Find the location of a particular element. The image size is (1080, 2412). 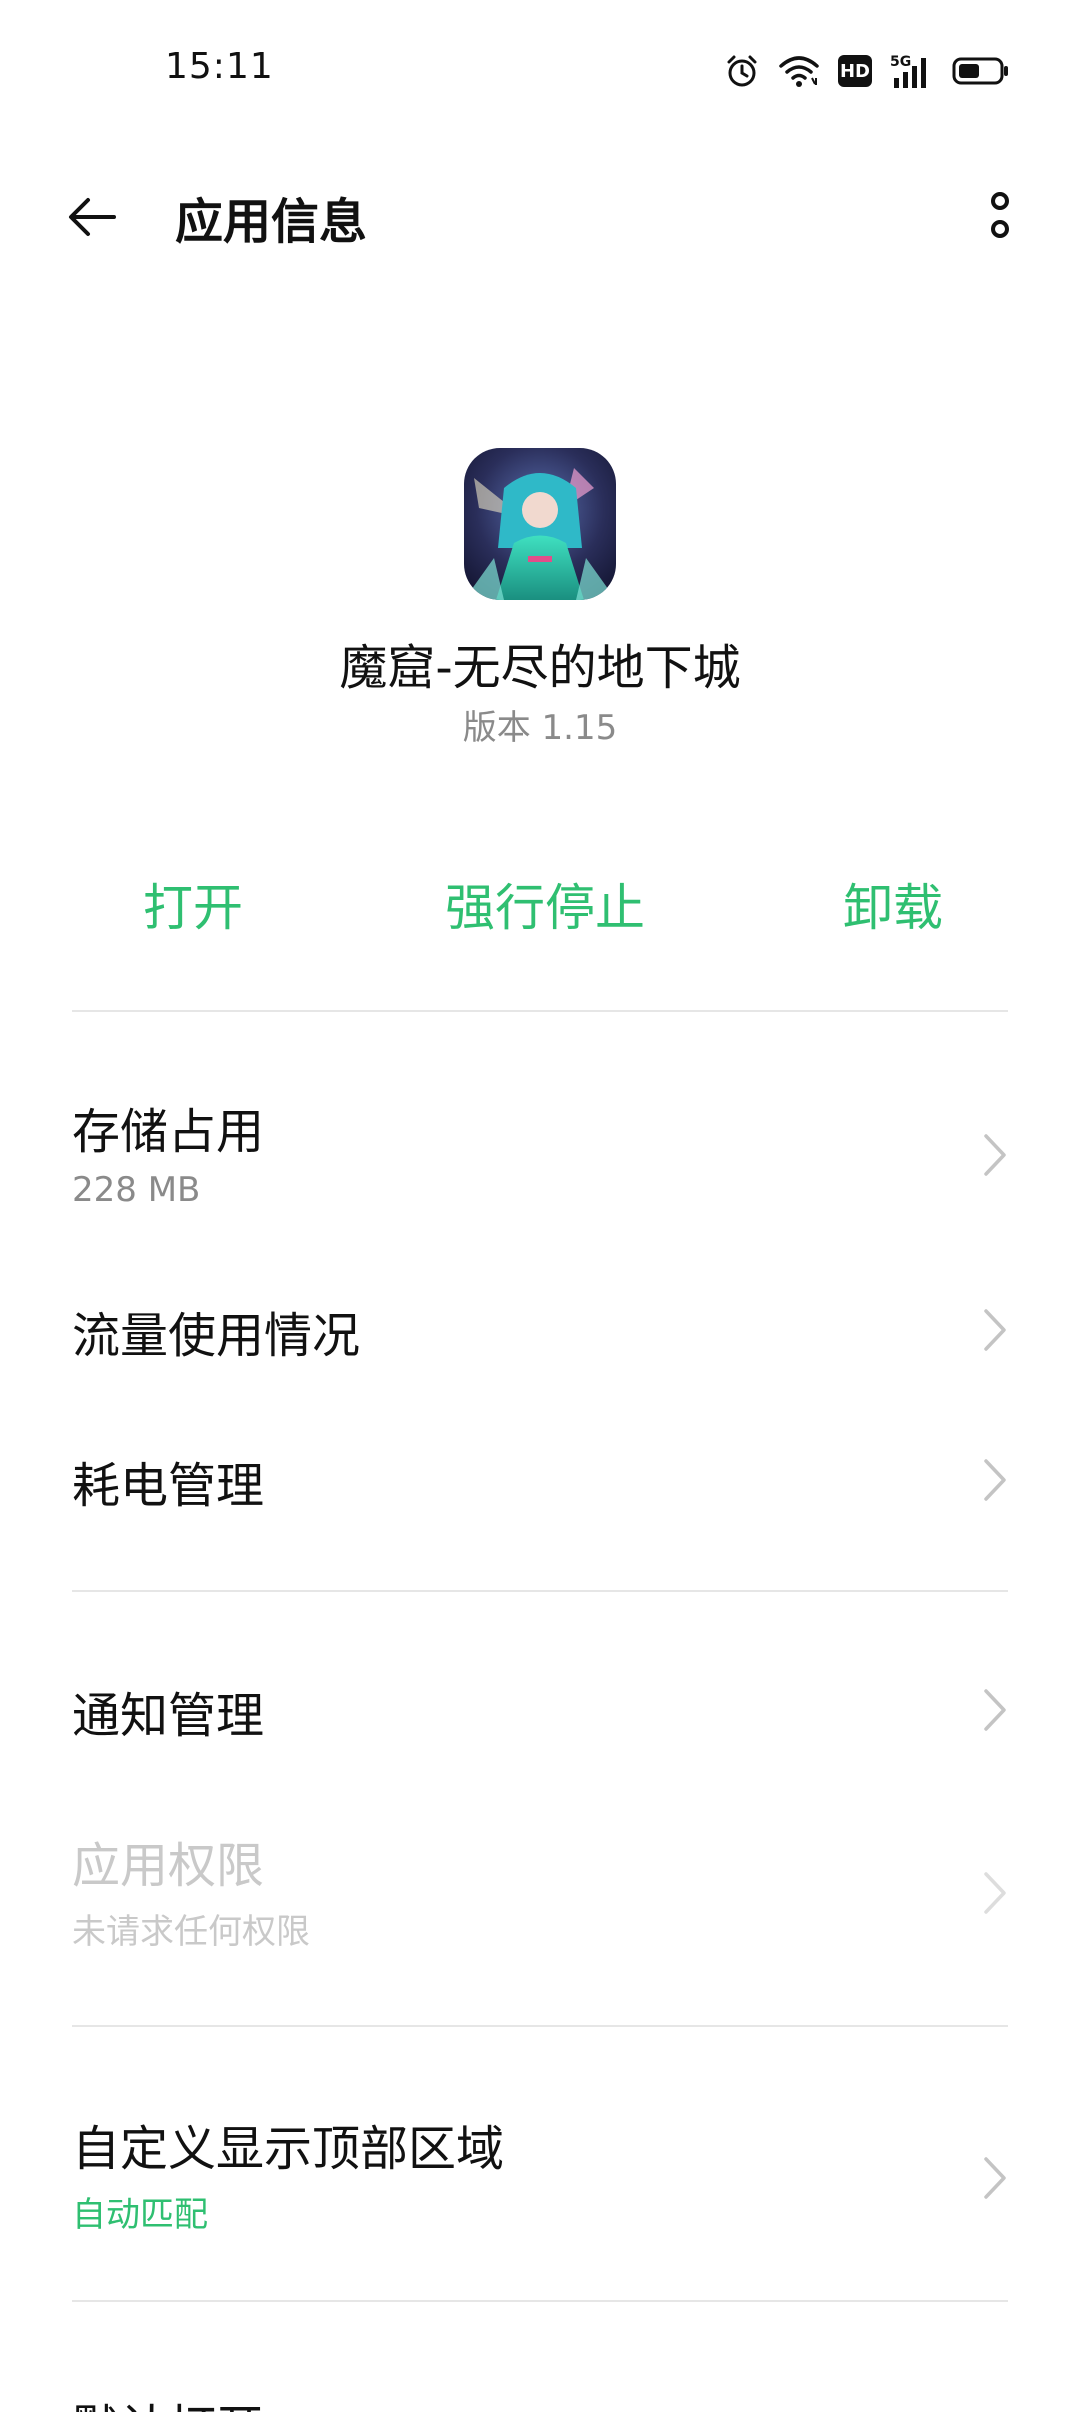

force-stop-button: 强行停止 is located at coordinates (545, 904).